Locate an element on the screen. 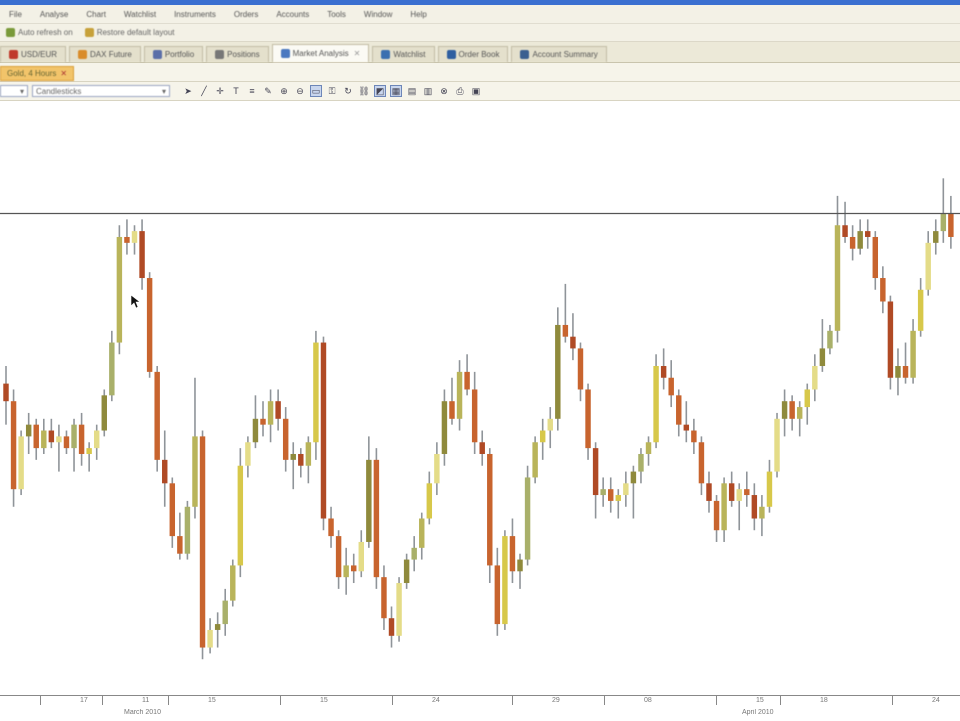 The image size is (960, 721). tab-account-summary: Account Summary is located at coordinates (559, 54).